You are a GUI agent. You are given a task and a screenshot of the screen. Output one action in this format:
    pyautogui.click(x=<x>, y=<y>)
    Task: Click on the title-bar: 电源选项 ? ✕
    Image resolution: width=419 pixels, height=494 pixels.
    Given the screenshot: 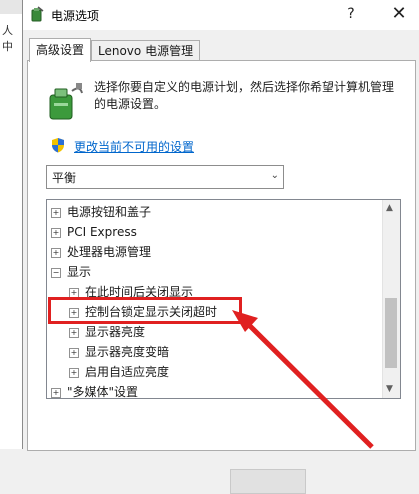 What is the action you would take?
    pyautogui.click(x=221, y=15)
    